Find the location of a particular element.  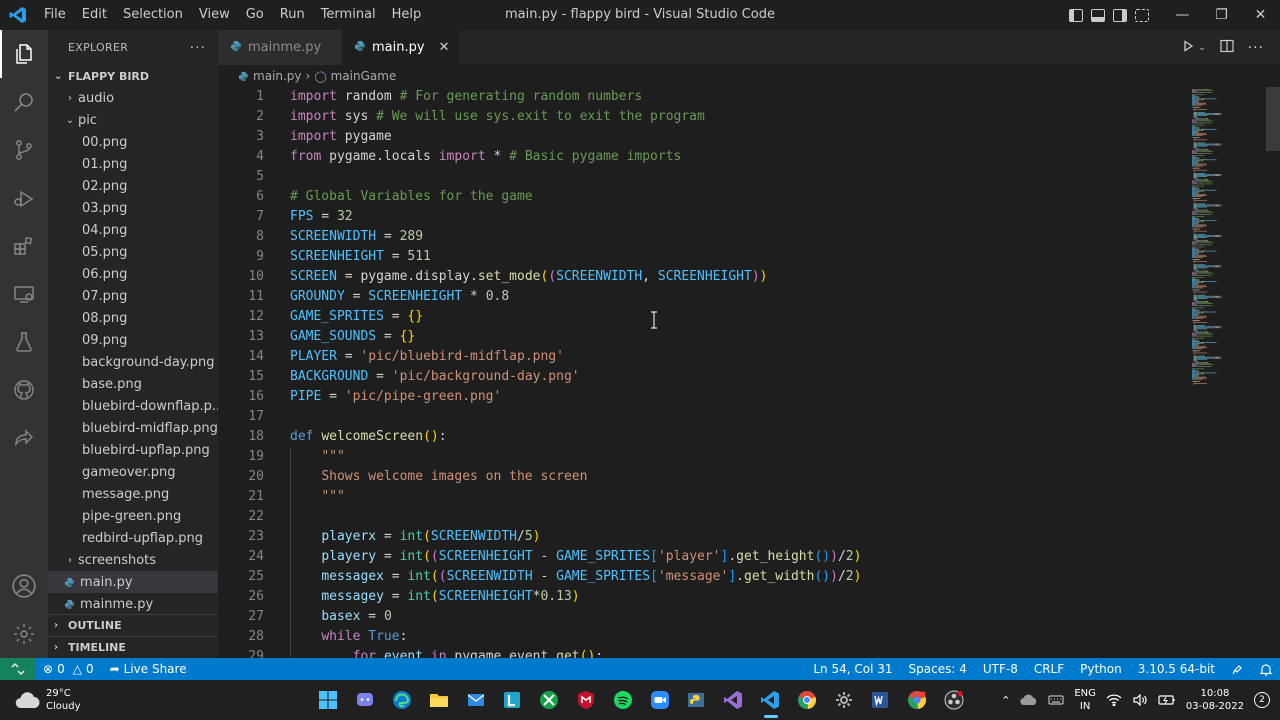

zoom-icon is located at coordinates (659, 700).